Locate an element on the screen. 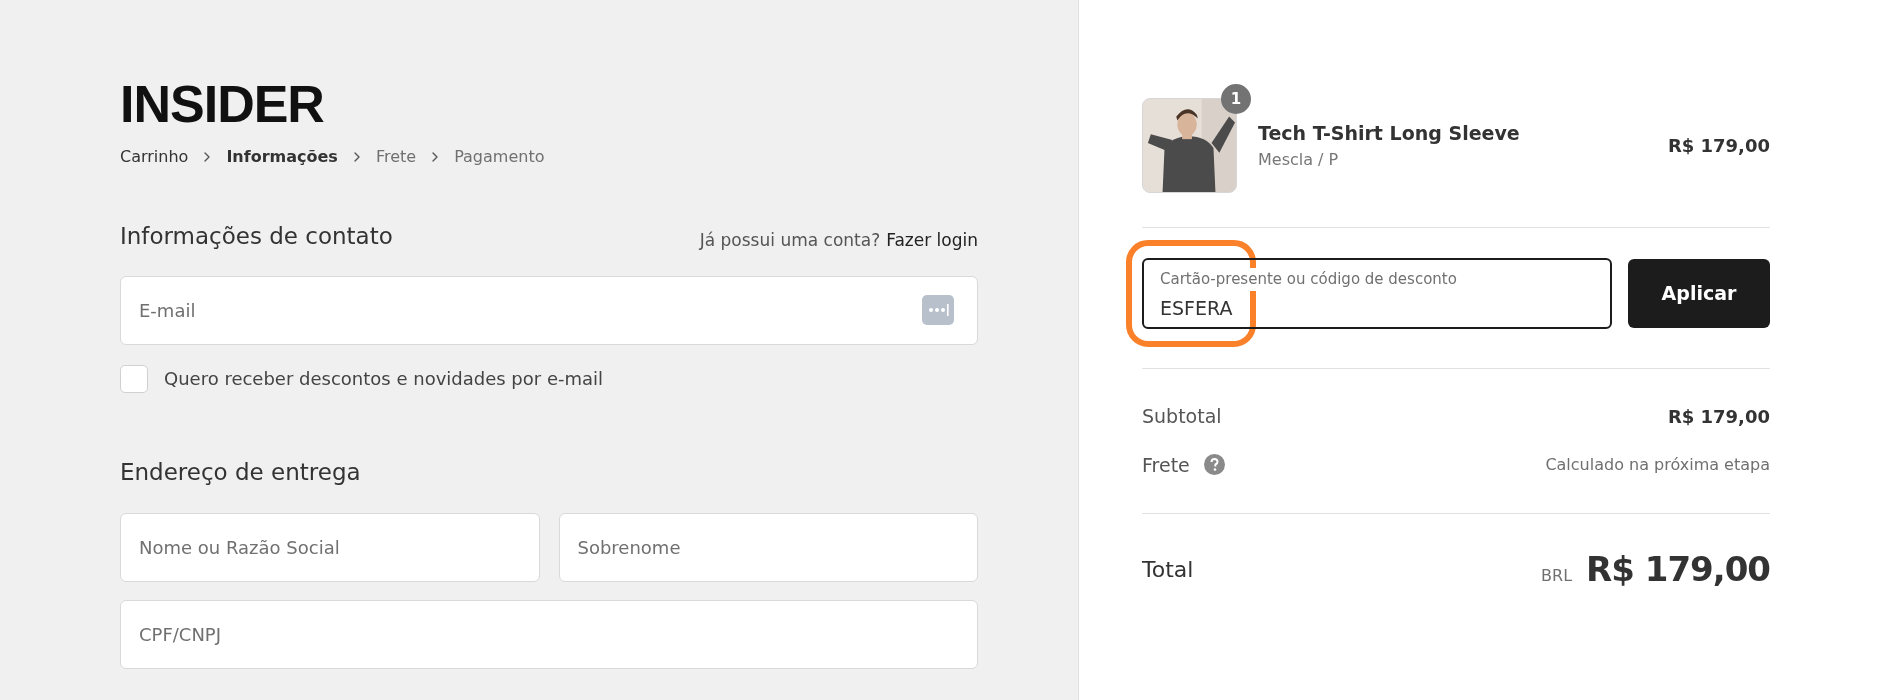 The width and height of the screenshot is (1882, 700). text-field: Nome ou Razão Social is located at coordinates (330, 547).